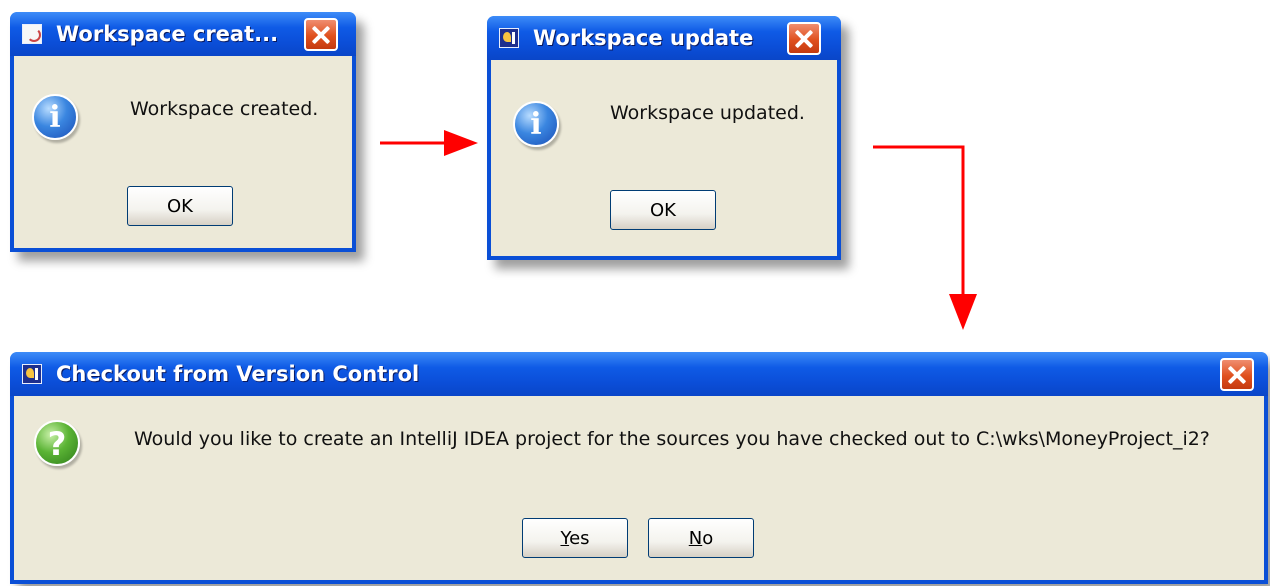 The height and width of the screenshot is (586, 1270). Describe the element at coordinates (429, 143) in the screenshot. I see `arrow-to-update` at that location.